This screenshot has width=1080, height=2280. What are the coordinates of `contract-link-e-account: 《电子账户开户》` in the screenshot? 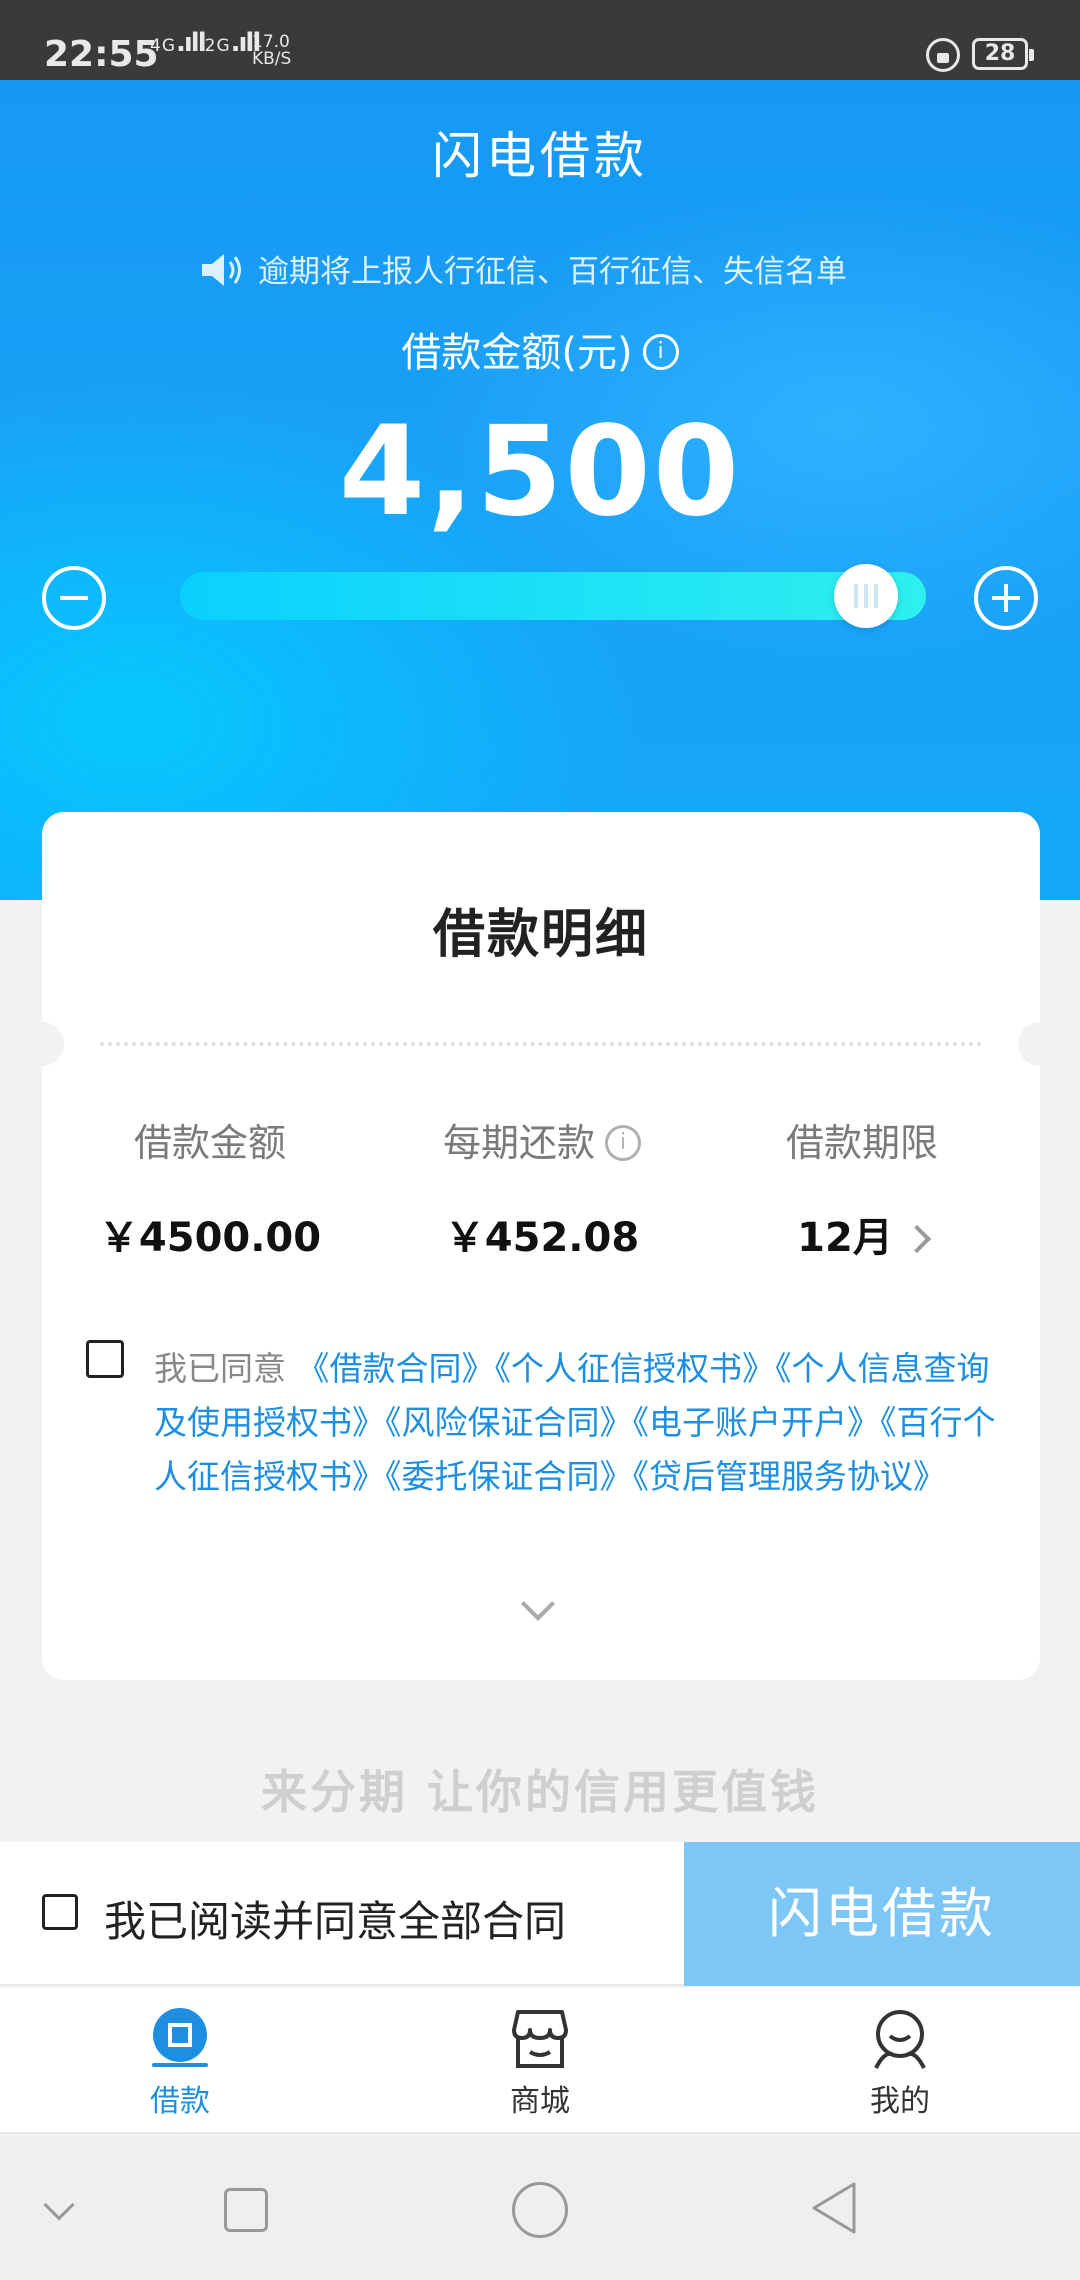 It's located at (757, 1422).